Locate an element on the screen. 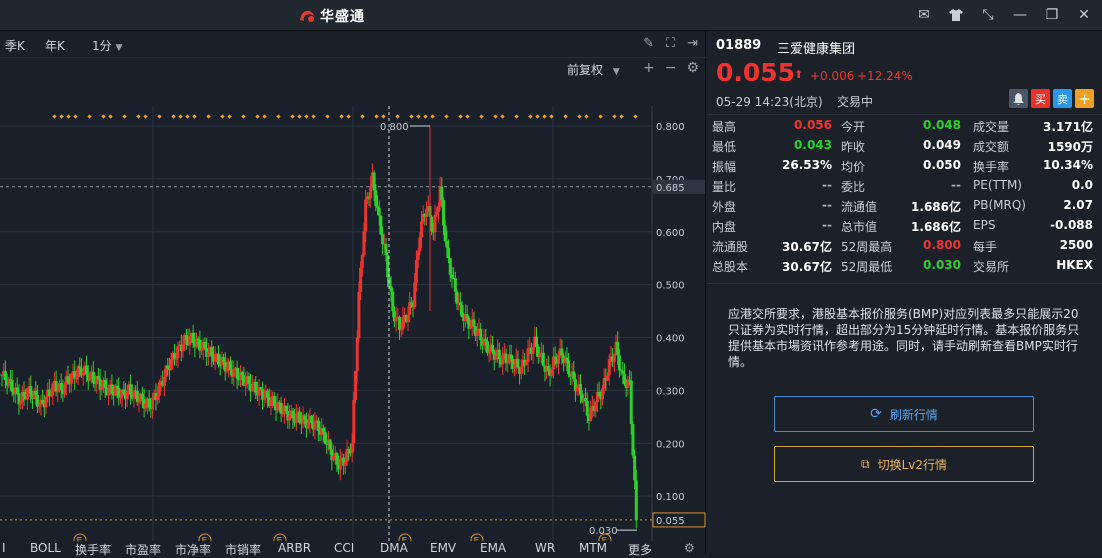 The image size is (1102, 558). indicator-tab: DMA is located at coordinates (394, 548).